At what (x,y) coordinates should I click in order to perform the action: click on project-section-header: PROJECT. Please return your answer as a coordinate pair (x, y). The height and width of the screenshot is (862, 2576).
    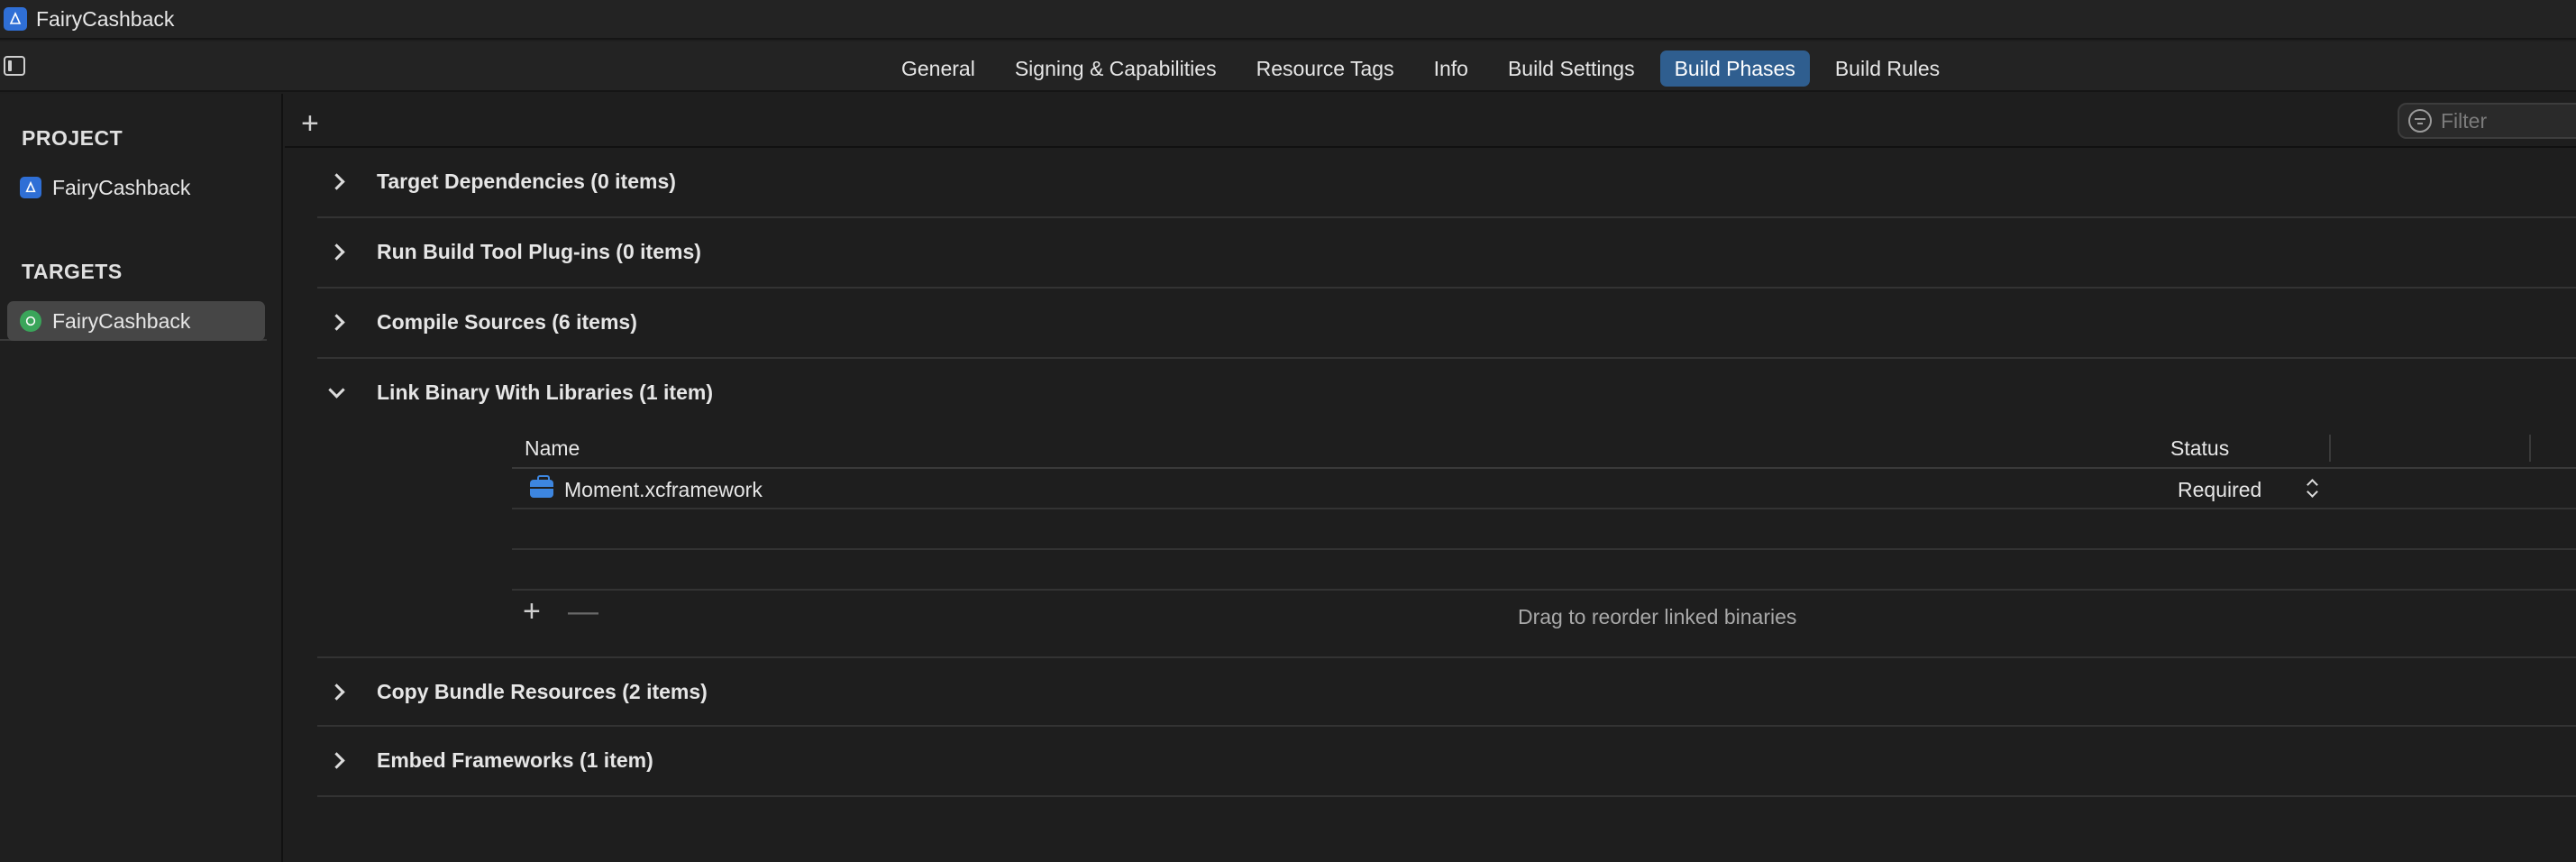
    Looking at the image, I should click on (72, 138).